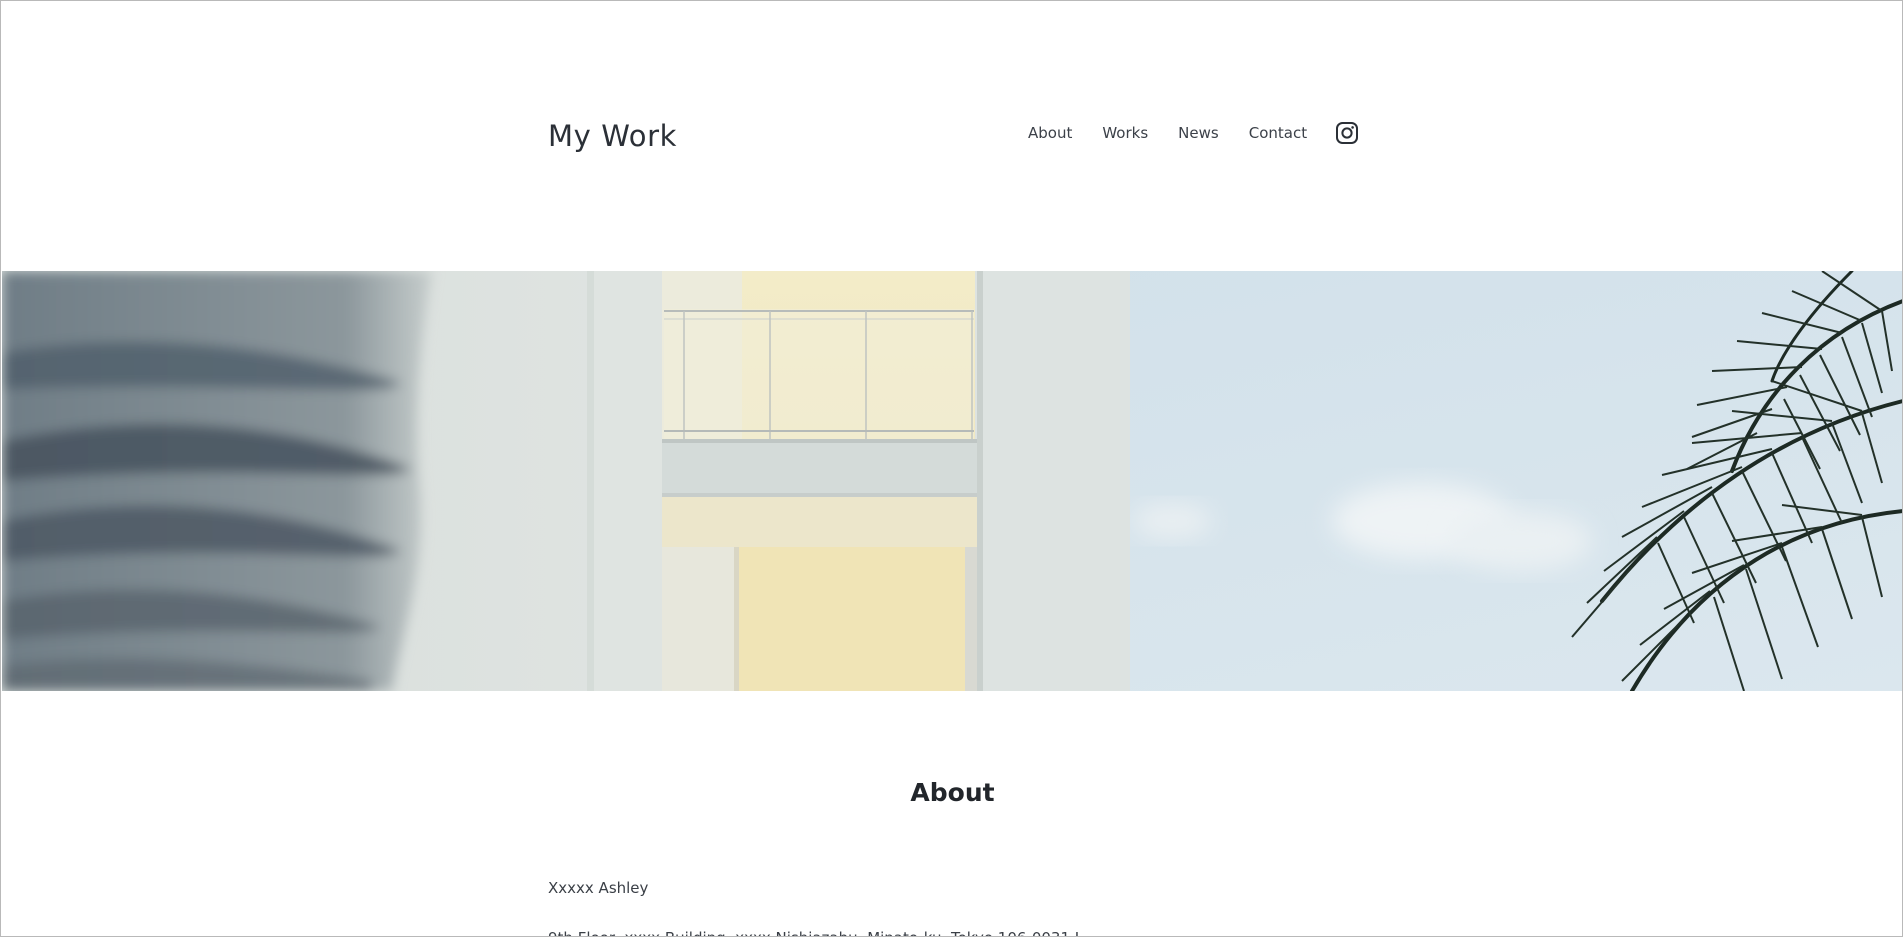  I want to click on instagram-icon, so click(1347, 133).